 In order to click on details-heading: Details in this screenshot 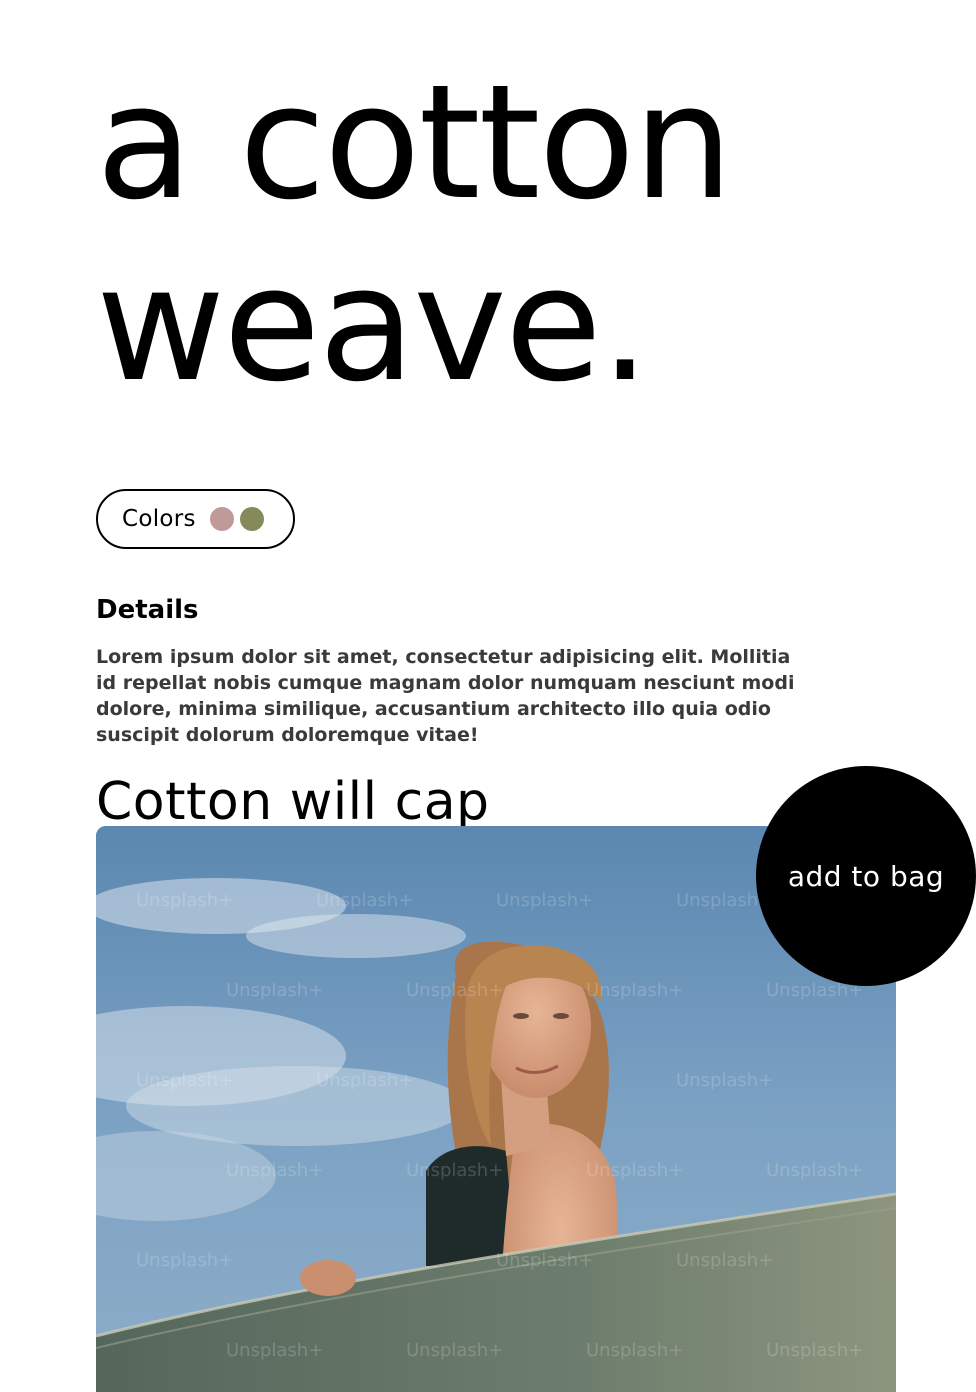, I will do `click(147, 610)`.